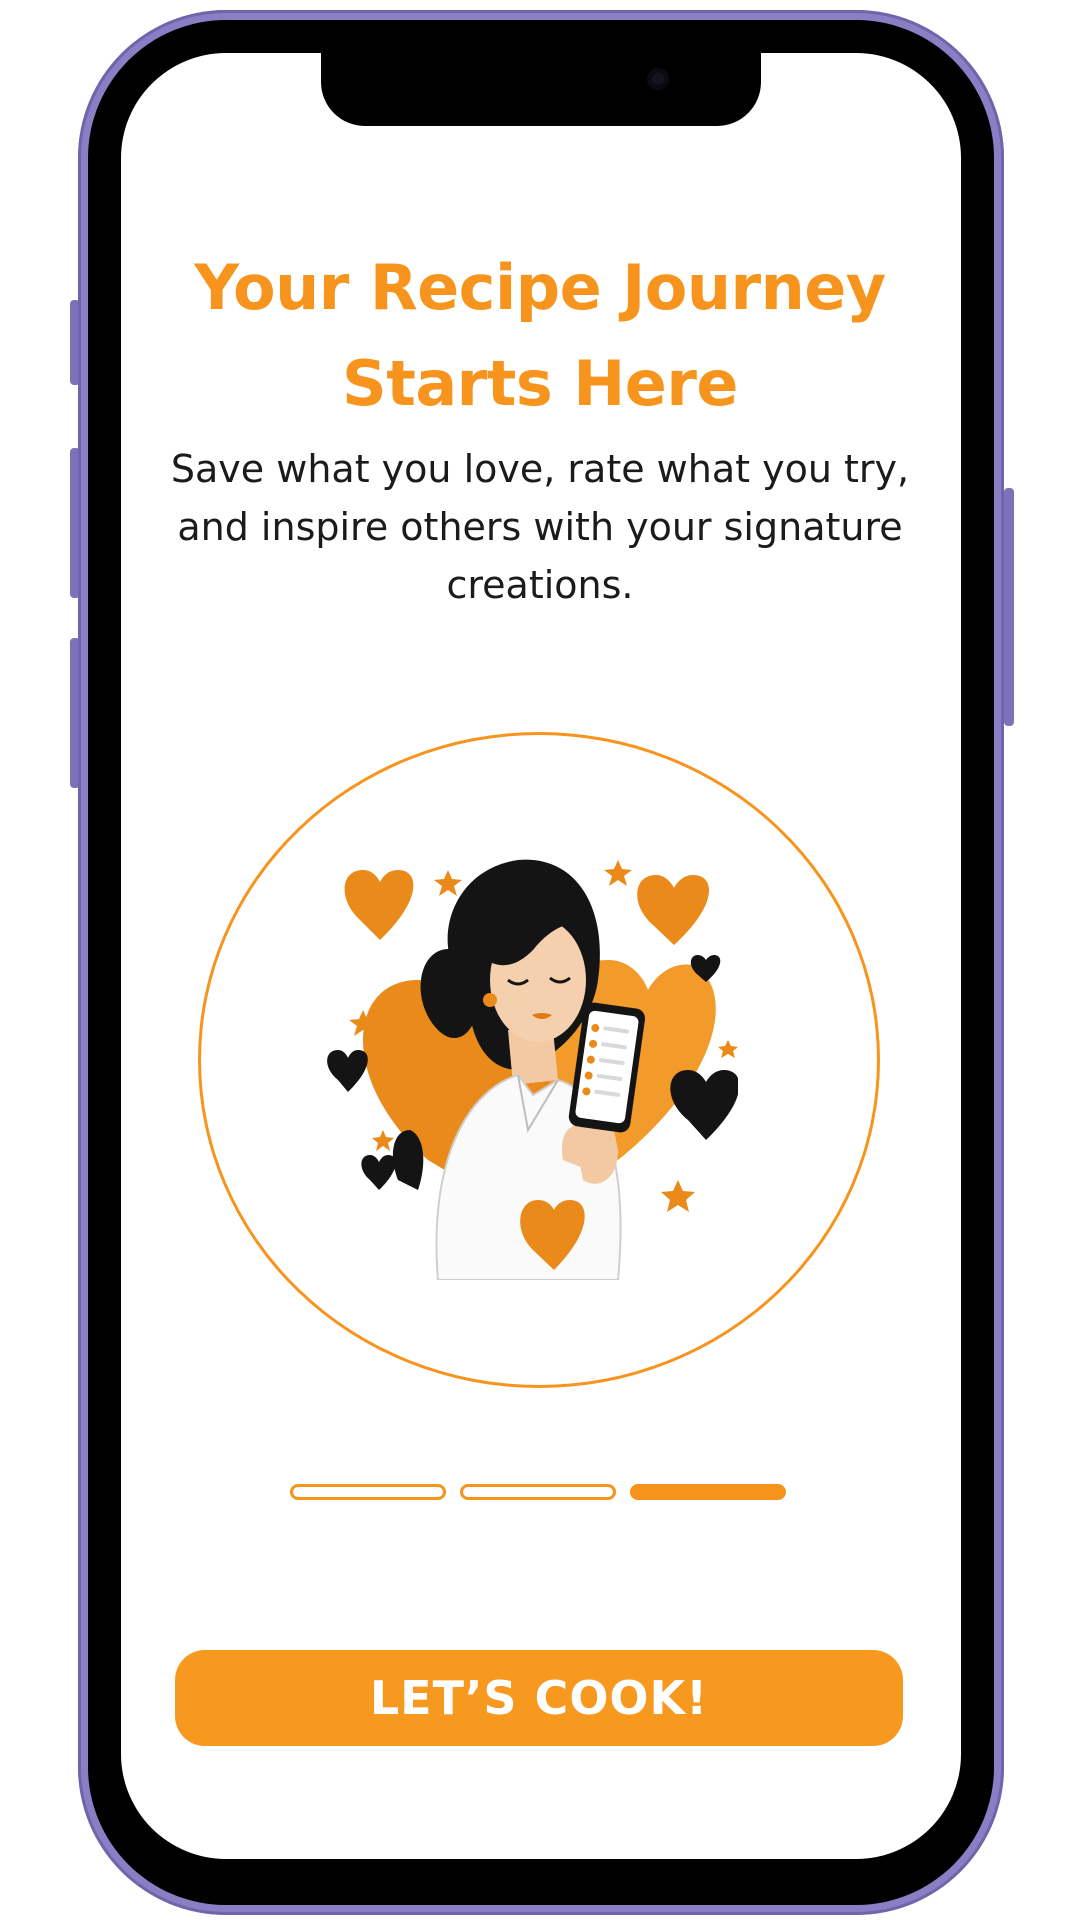 This screenshot has width=1080, height=1920. I want to click on lets-cook-button: LET’S COOK!, so click(539, 1698).